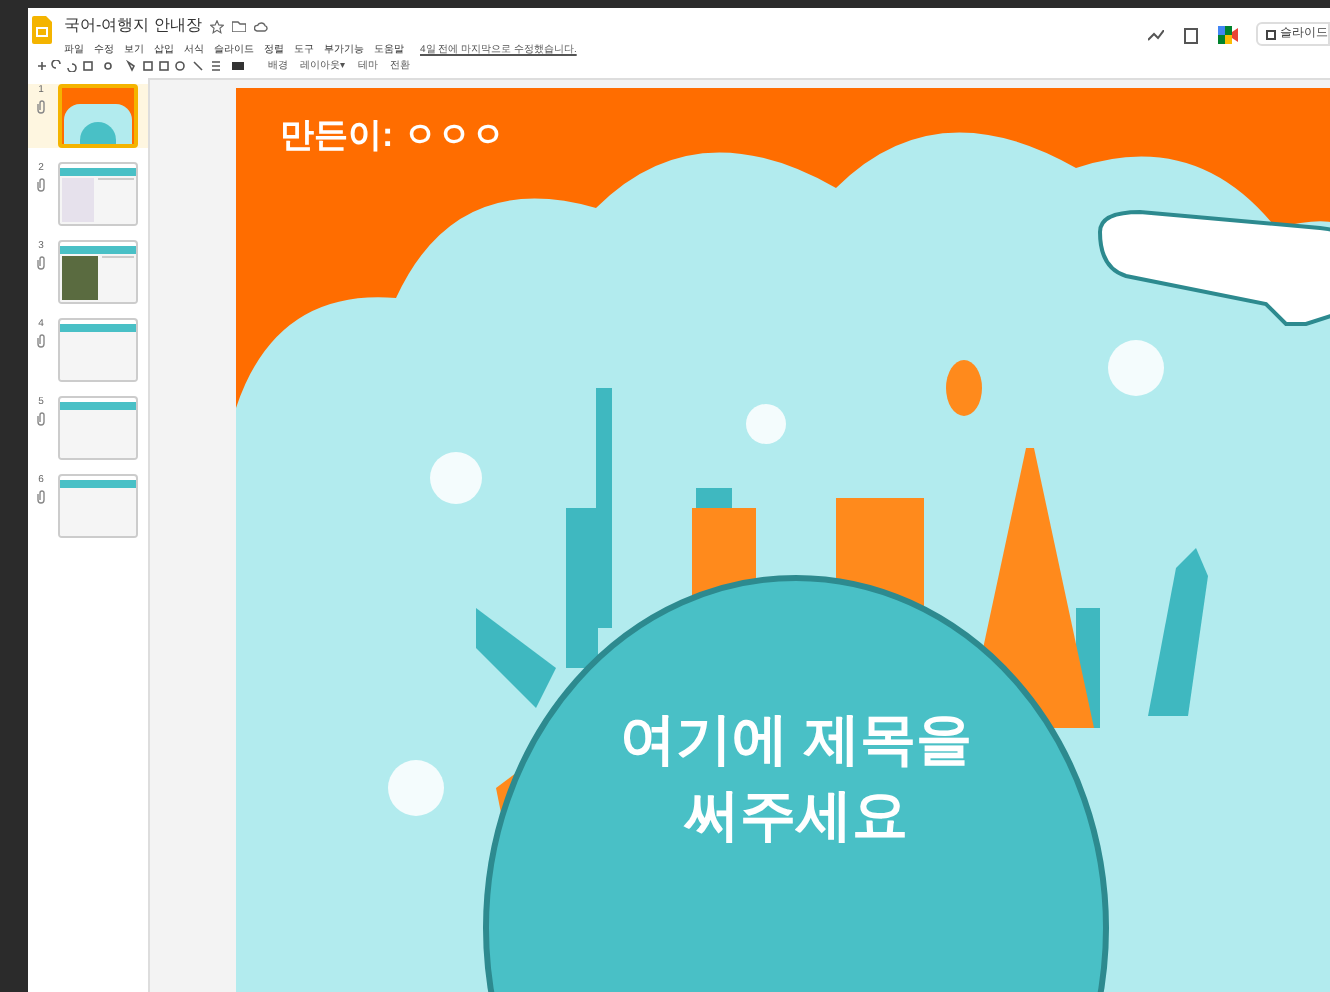 This screenshot has width=1330, height=992. Describe the element at coordinates (392, 136) in the screenshot. I see `author-text: 만든이: ㅇㅇㅇ` at that location.